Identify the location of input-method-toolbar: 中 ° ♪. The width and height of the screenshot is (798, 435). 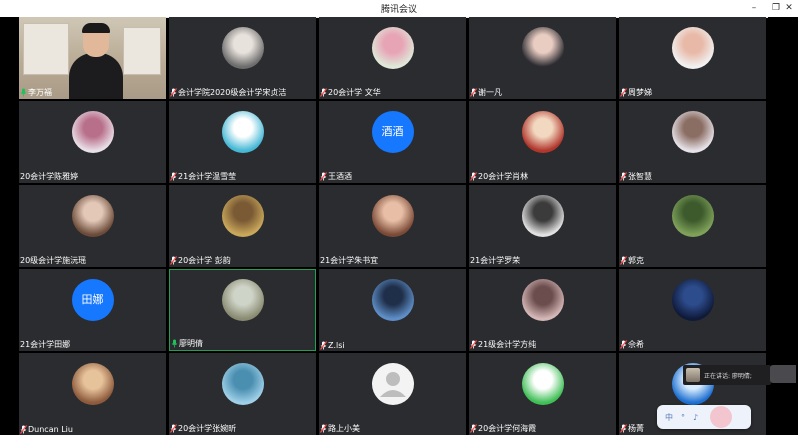
(704, 417).